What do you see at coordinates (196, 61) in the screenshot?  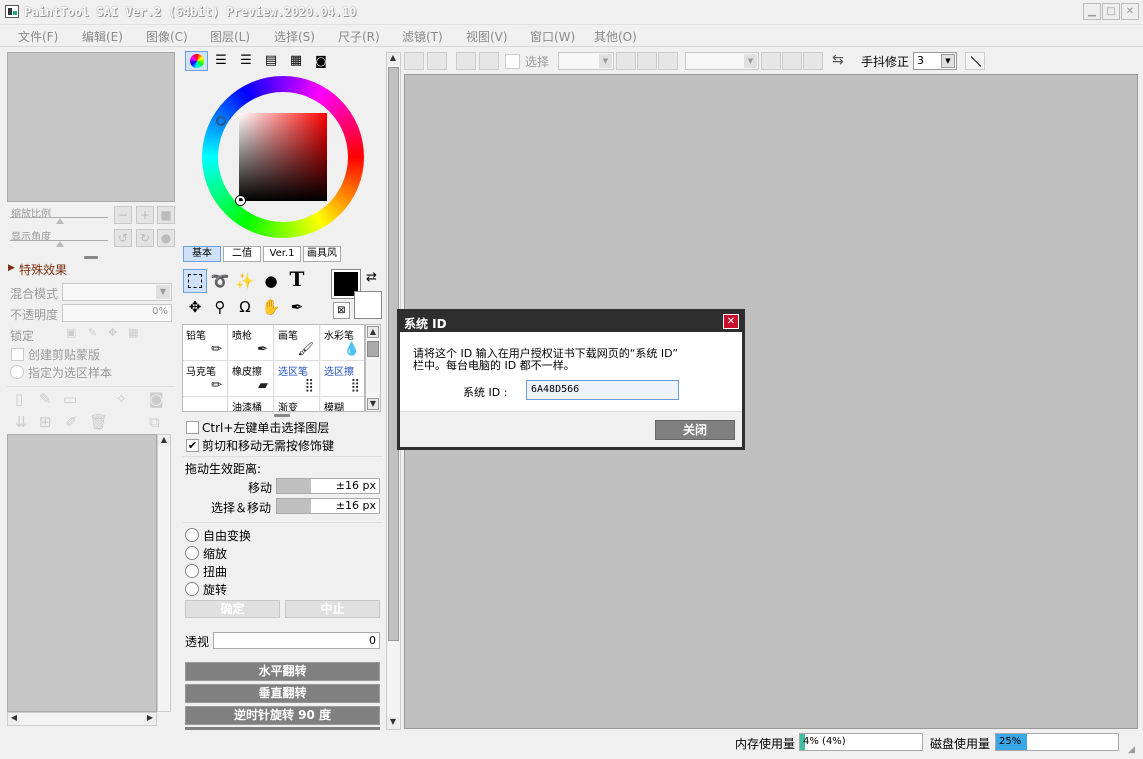 I see `color-wheel-mode-button` at bounding box center [196, 61].